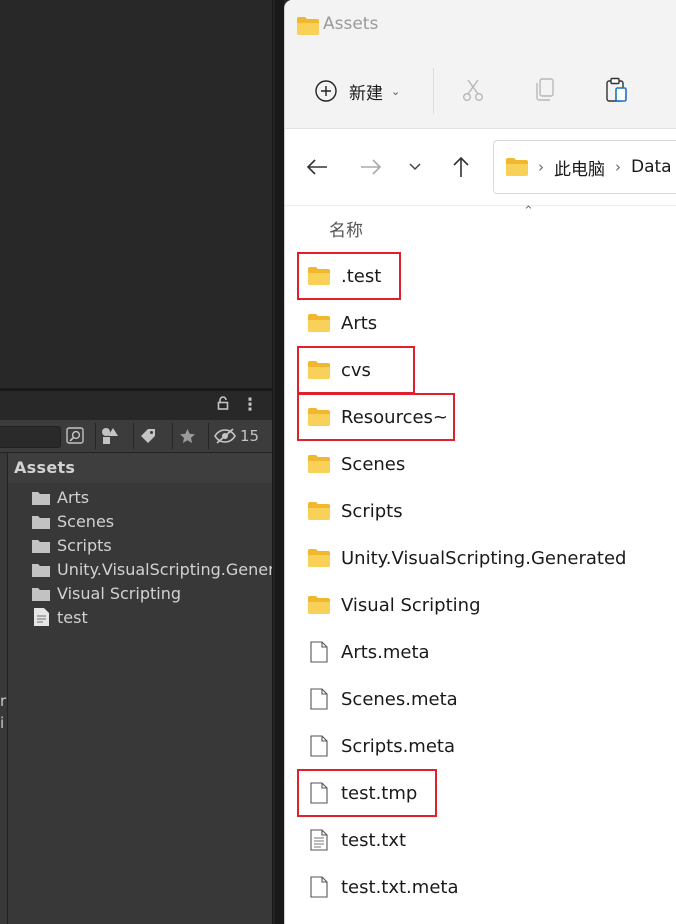 This screenshot has height=924, width=676. I want to click on file-row: test.txt.meta, so click(491, 887).